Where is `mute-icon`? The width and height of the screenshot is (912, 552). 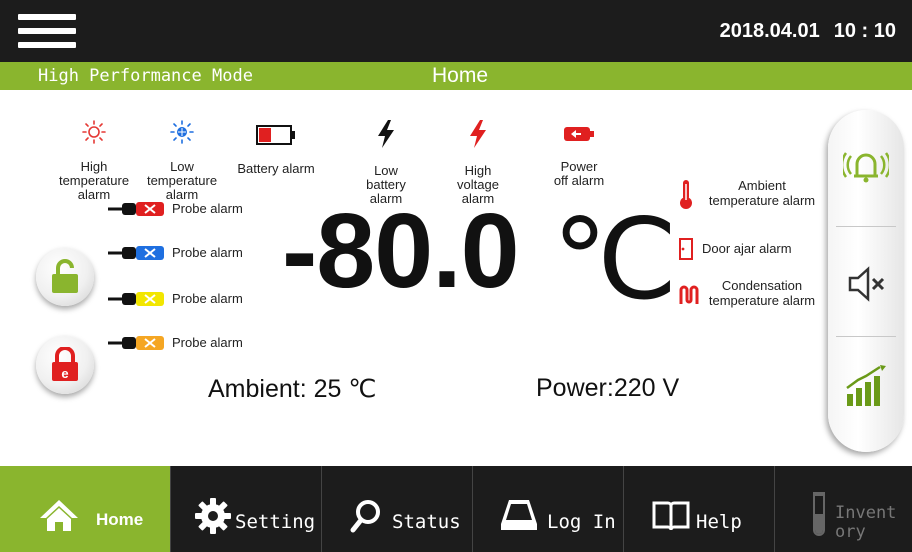
mute-icon is located at coordinates (866, 284).